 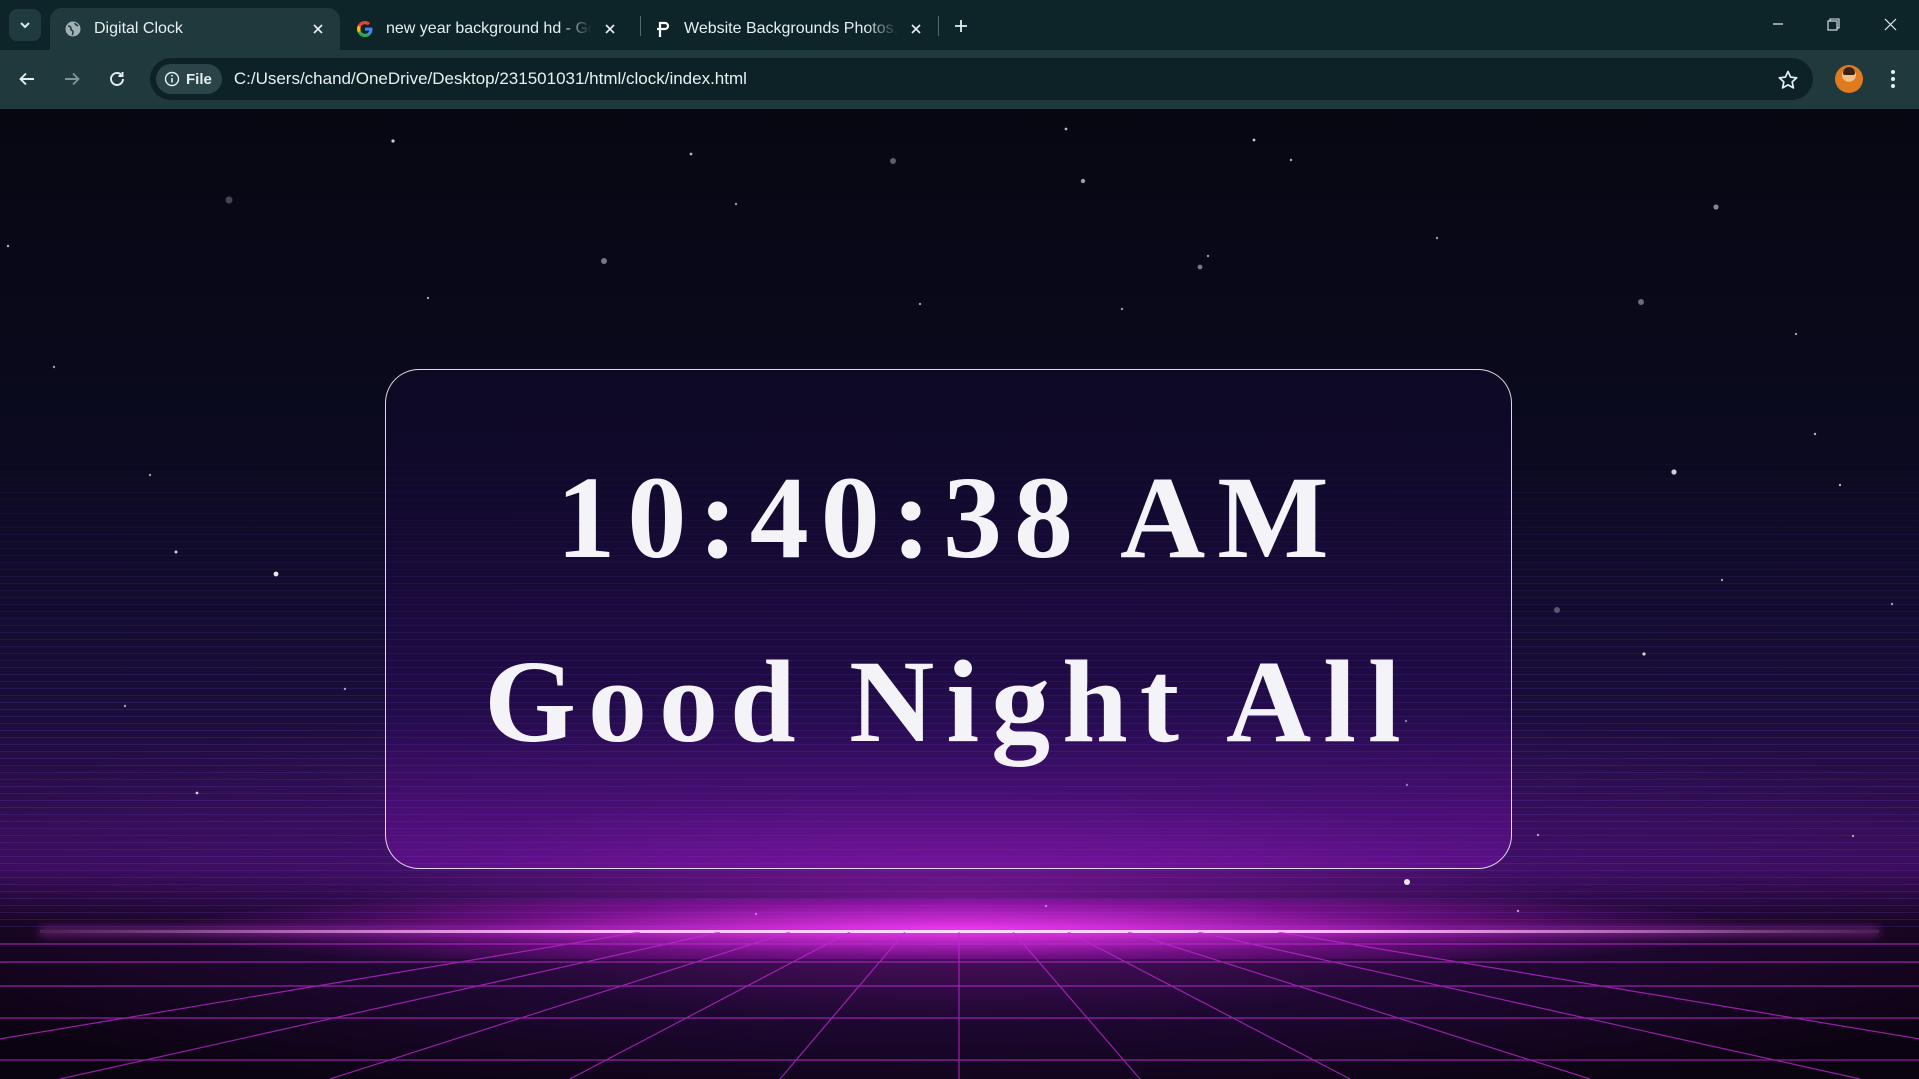 What do you see at coordinates (1788, 80) in the screenshot?
I see `bookmark-star-icon` at bounding box center [1788, 80].